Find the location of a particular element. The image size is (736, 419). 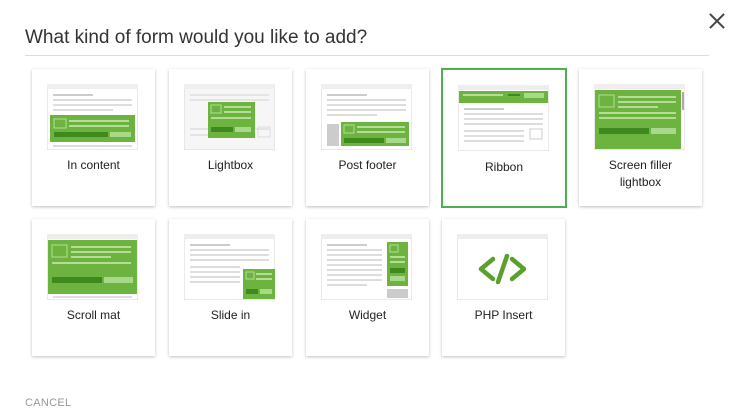

form-type-slide-in: Slide in is located at coordinates (230, 287).